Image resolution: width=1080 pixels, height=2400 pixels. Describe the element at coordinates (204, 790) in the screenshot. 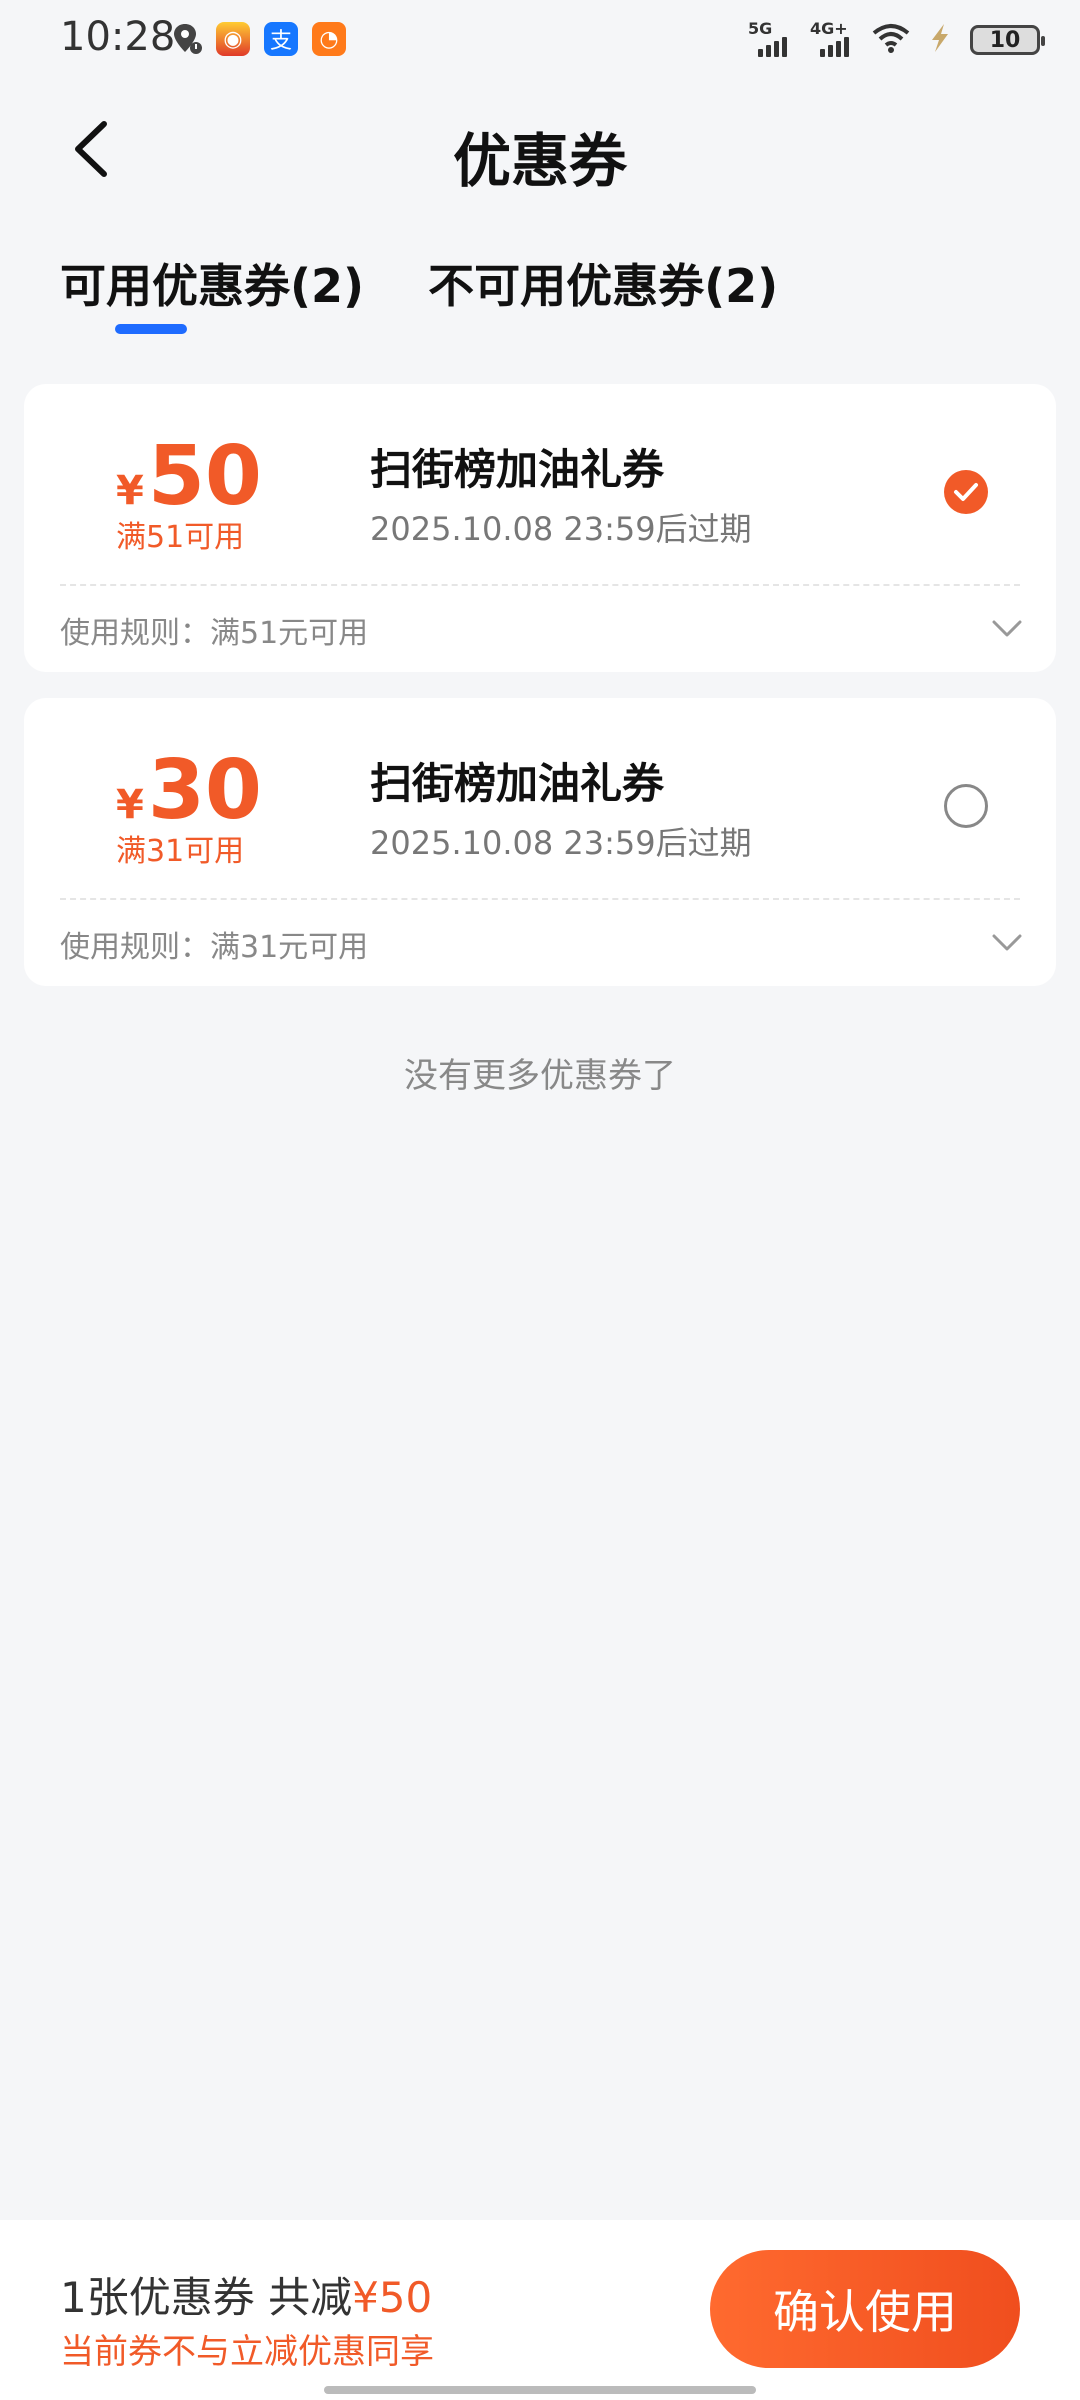

I see `coupon-value: 30` at that location.